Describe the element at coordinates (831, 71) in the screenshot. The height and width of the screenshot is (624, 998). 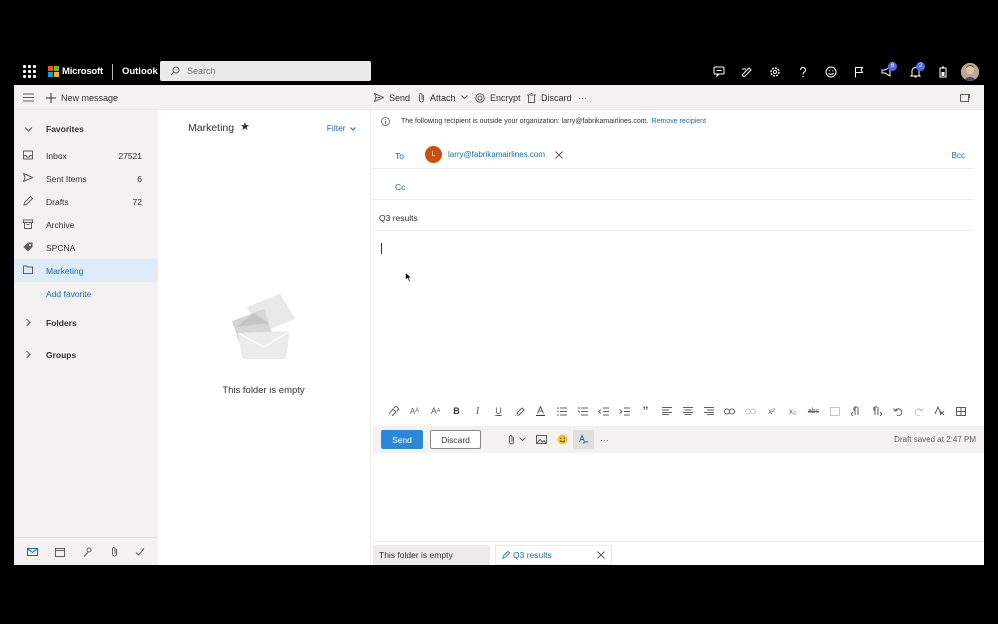
I see `smiley-icon` at that location.